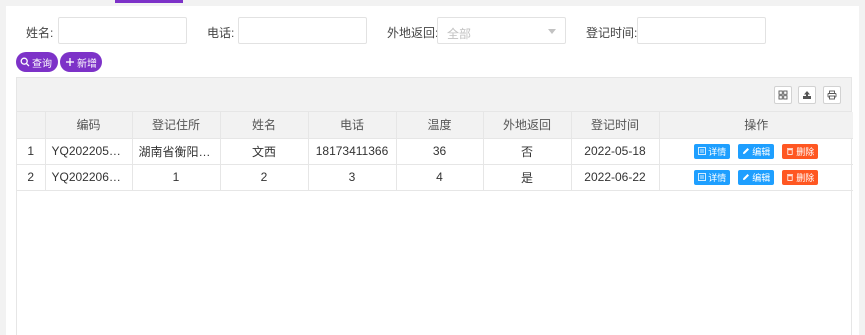 The image size is (865, 335). Describe the element at coordinates (501, 30) in the screenshot. I see `return-select: 全部` at that location.